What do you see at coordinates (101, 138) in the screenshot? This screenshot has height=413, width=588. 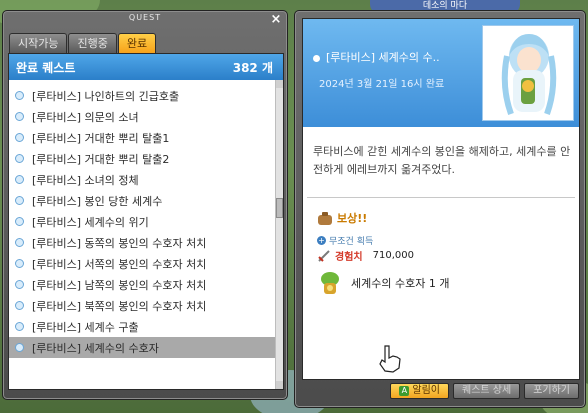 I see `quest-title: [루타비스] 거대한 뿌리 탈출1` at bounding box center [101, 138].